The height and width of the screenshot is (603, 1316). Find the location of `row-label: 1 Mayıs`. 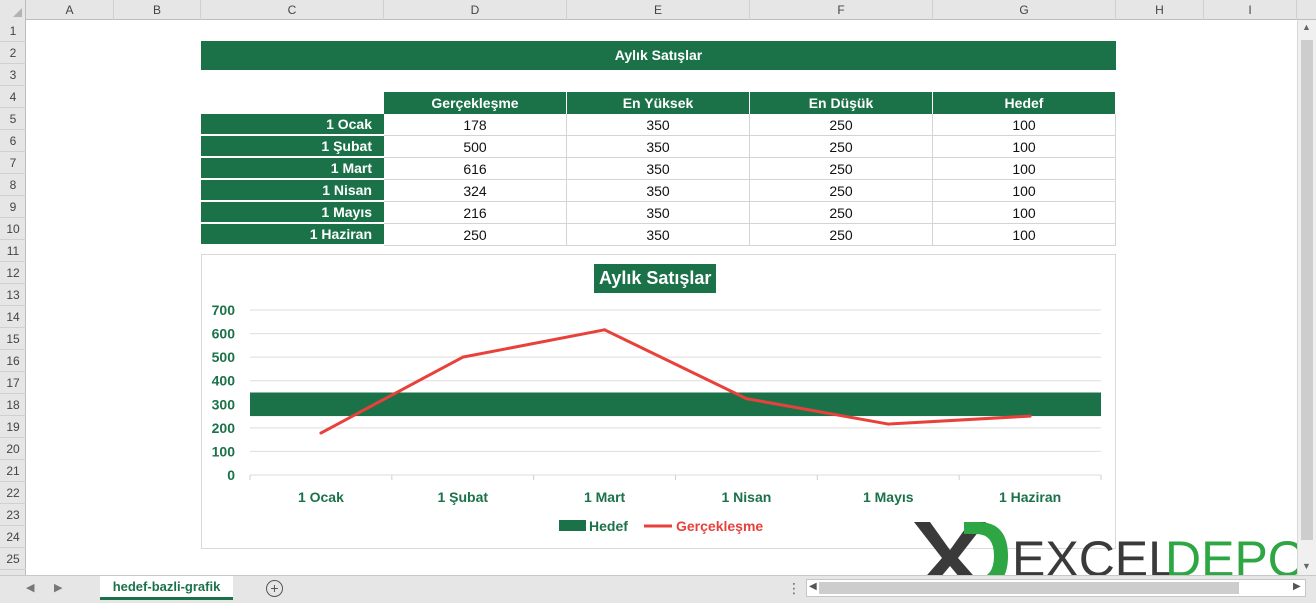

row-label: 1 Mayıs is located at coordinates (292, 212).